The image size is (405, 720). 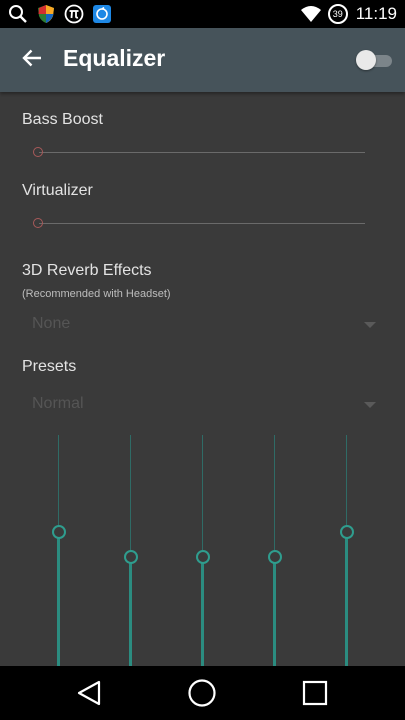 I want to click on toggle-thumb, so click(x=366, y=60).